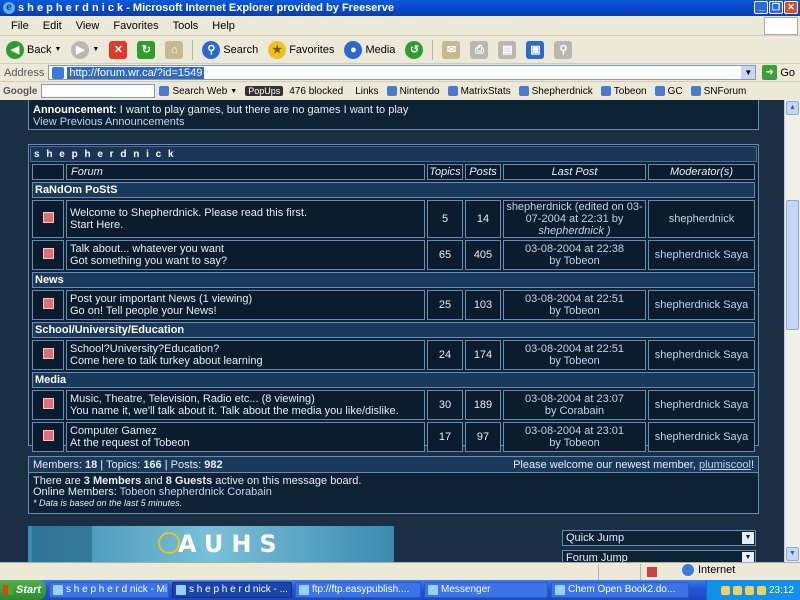 Image resolution: width=800 pixels, height=600 pixels. What do you see at coordinates (781, 590) in the screenshot?
I see `clock: 23:12` at bounding box center [781, 590].